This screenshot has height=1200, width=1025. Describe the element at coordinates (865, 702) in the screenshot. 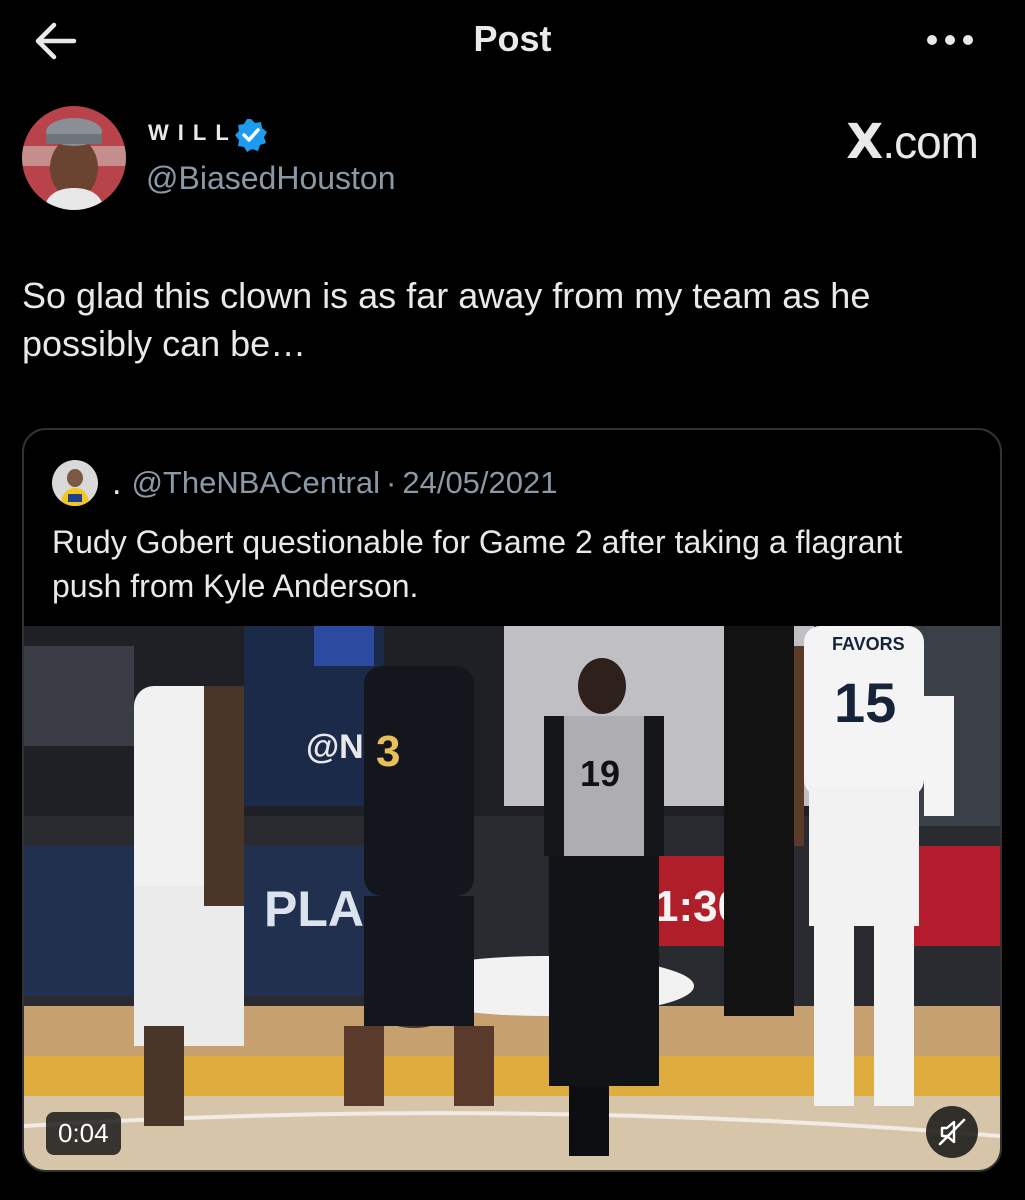

I see `jersey-15-text: 15` at that location.